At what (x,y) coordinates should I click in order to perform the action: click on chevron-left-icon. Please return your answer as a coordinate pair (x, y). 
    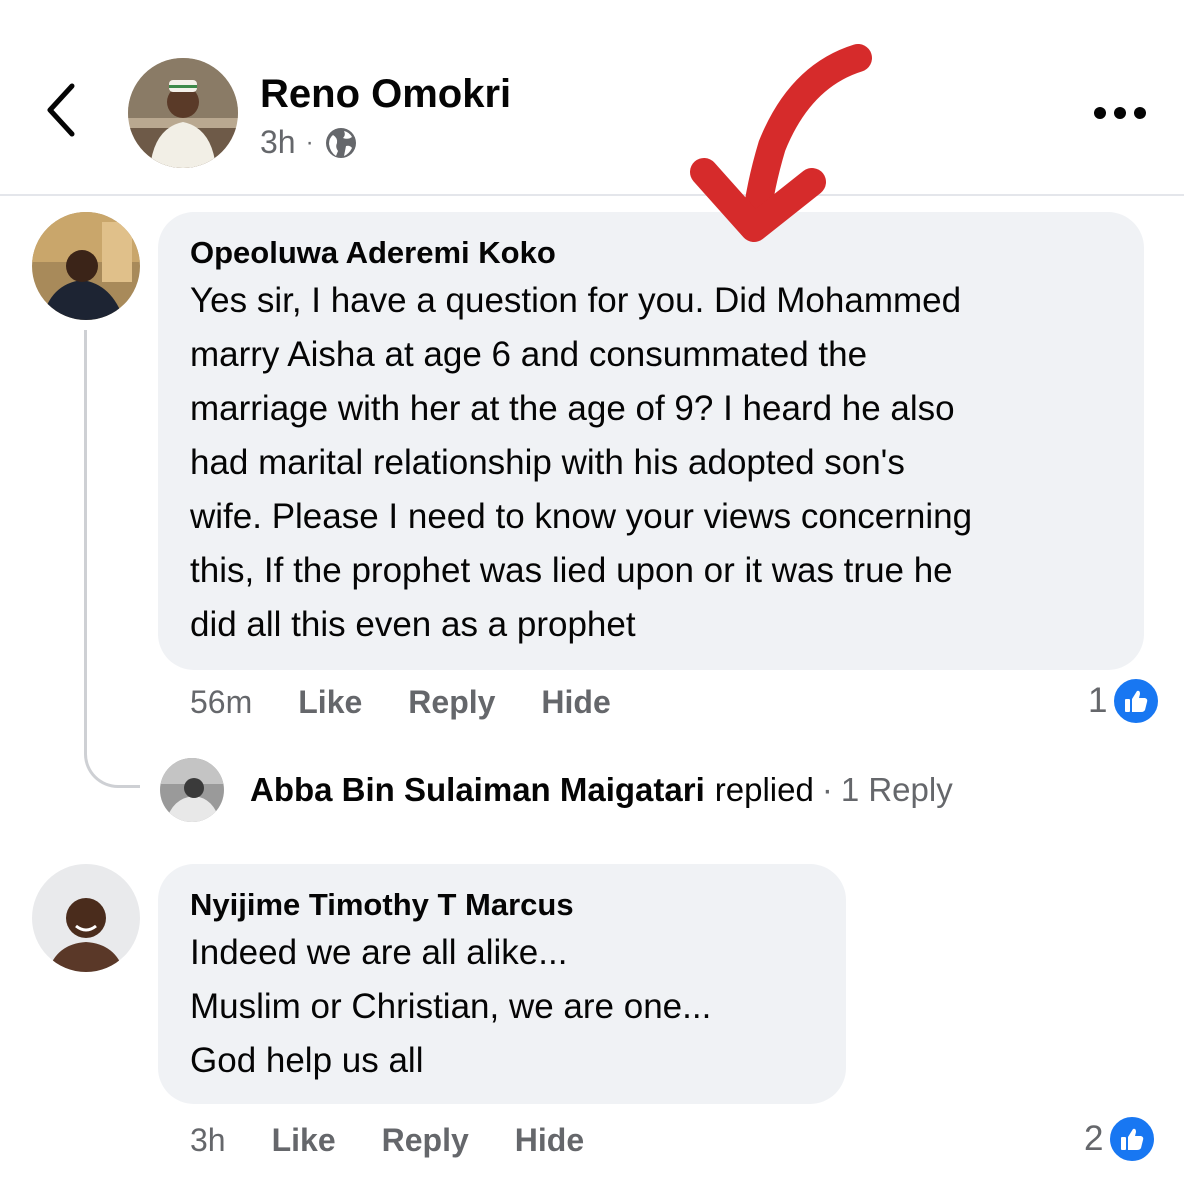
    Looking at the image, I should click on (61, 110).